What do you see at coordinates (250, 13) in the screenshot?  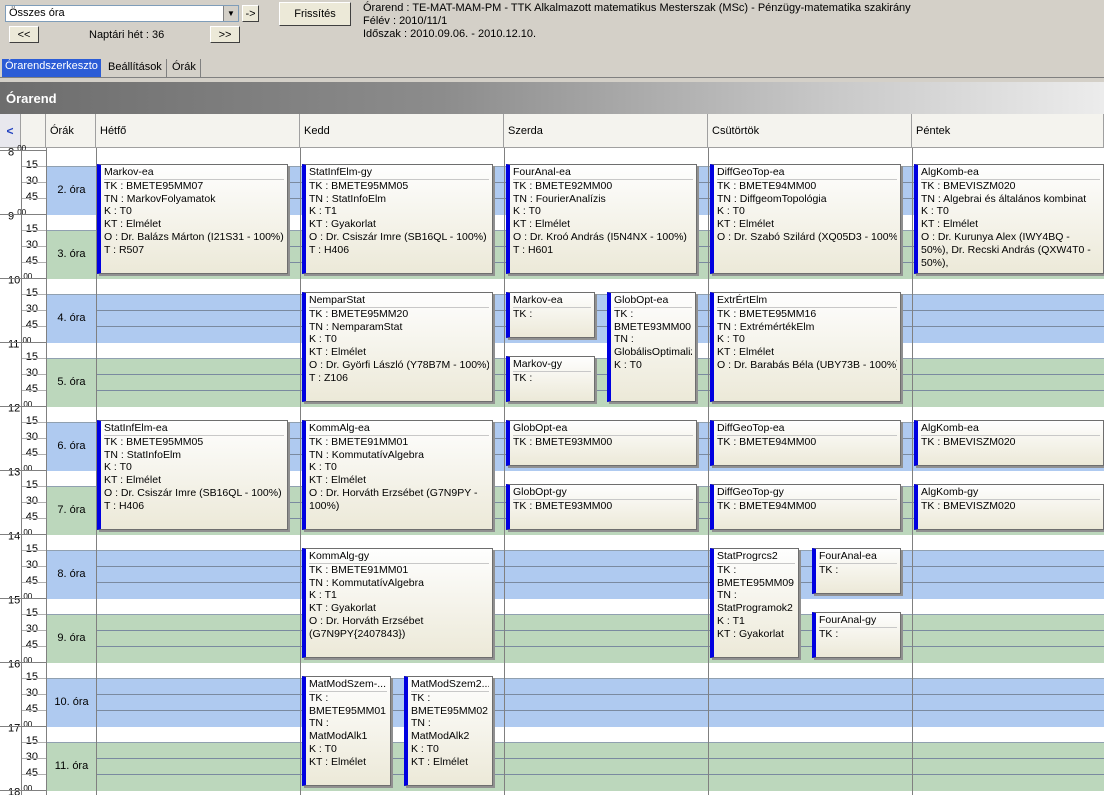 I see `go-button: ->` at bounding box center [250, 13].